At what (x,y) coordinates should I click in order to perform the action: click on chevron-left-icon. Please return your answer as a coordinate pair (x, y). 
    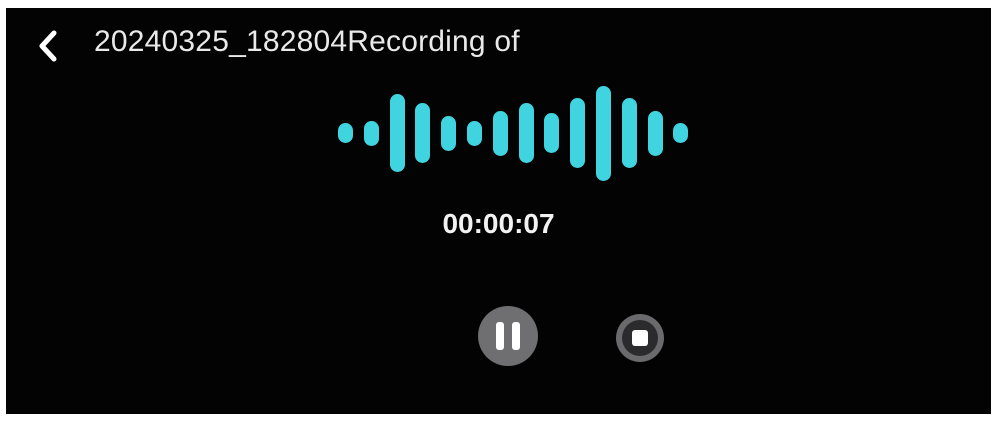
    Looking at the image, I should click on (48, 46).